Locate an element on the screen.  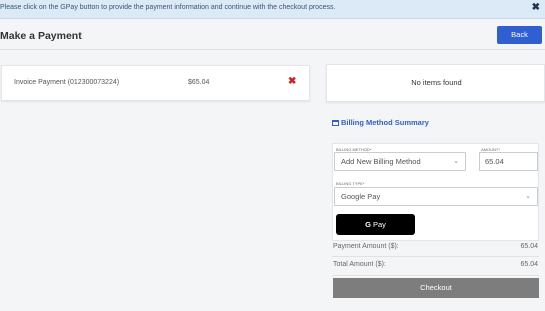
divider is located at coordinates (435, 275).